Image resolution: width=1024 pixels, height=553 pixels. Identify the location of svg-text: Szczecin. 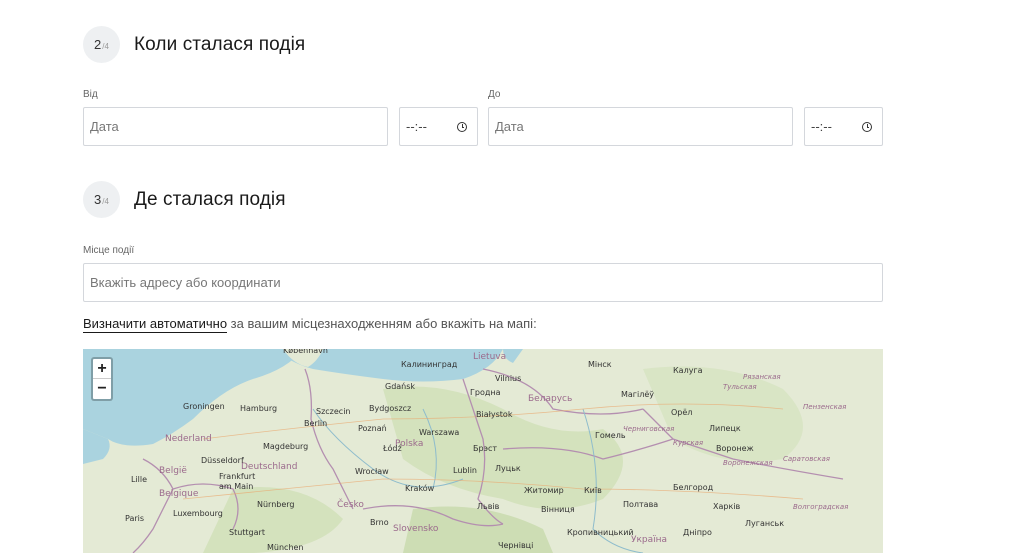
(333, 411).